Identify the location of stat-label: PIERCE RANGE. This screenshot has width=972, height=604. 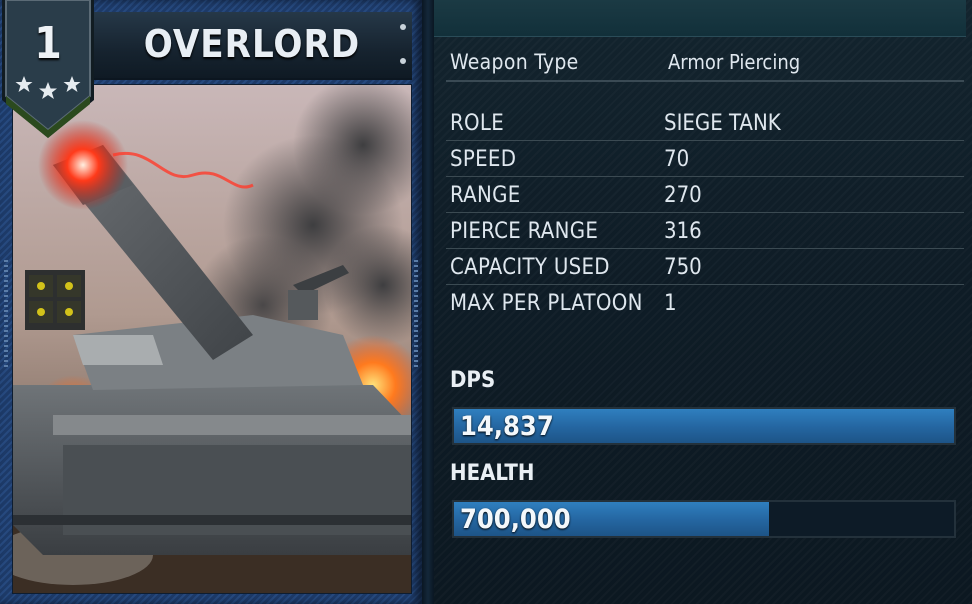
(524, 231).